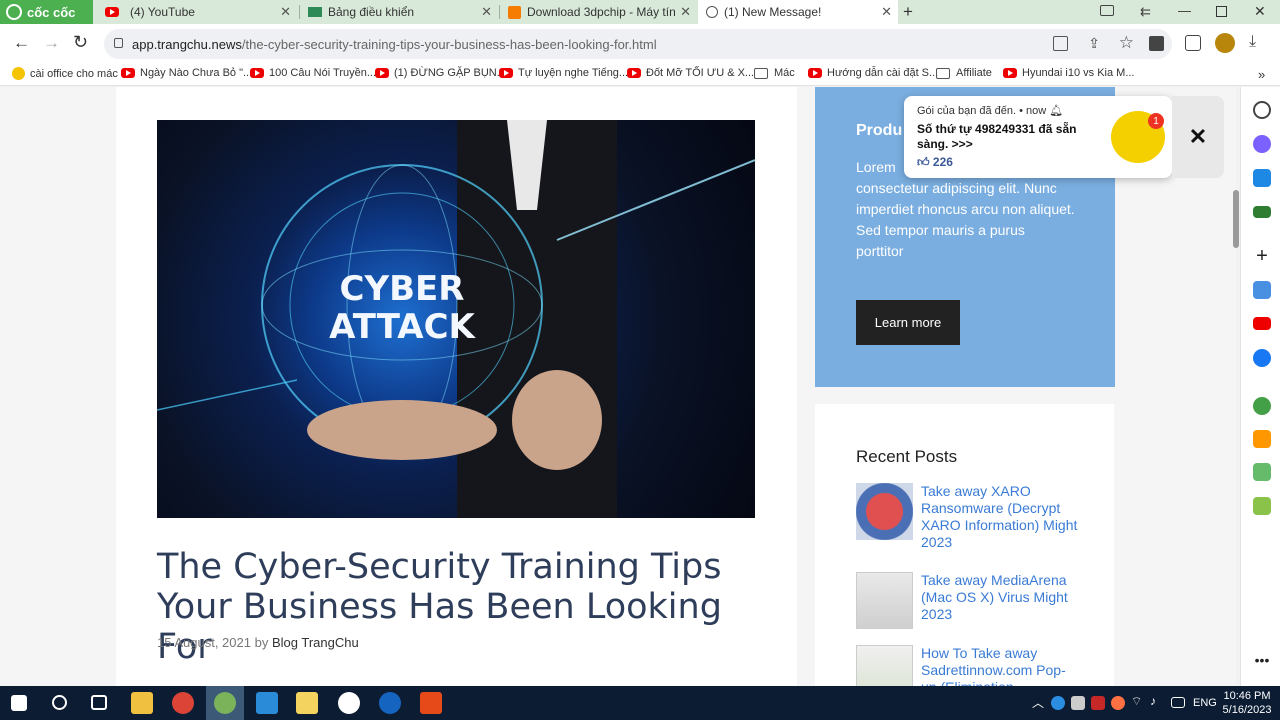 The image size is (1280, 720). What do you see at coordinates (1262, 178) in the screenshot?
I see `zalo-icon` at bounding box center [1262, 178].